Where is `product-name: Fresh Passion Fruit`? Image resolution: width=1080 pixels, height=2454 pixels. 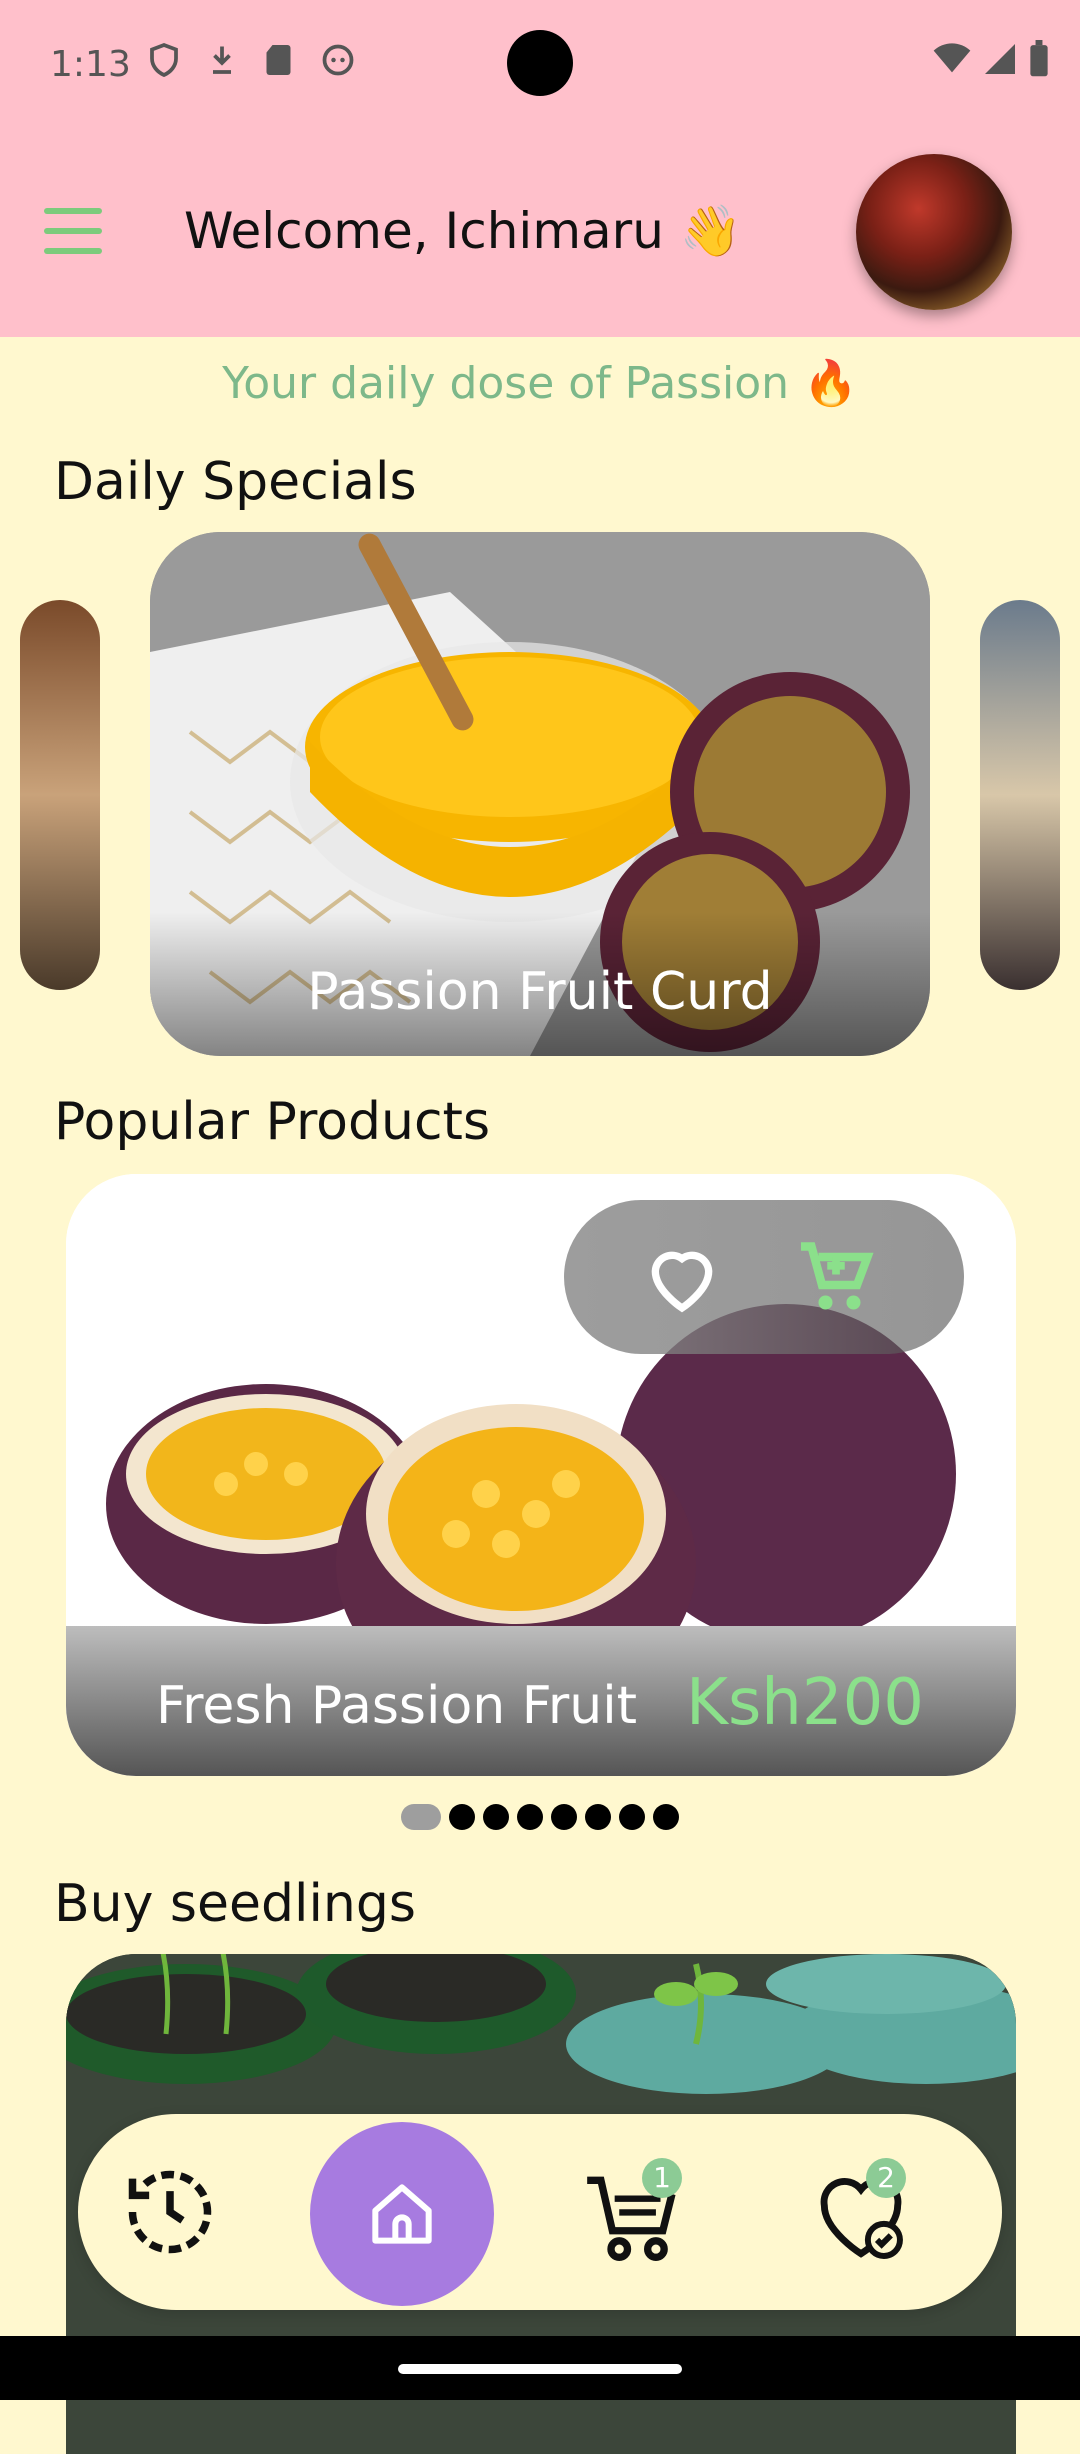
product-name: Fresh Passion Fruit is located at coordinates (397, 1706).